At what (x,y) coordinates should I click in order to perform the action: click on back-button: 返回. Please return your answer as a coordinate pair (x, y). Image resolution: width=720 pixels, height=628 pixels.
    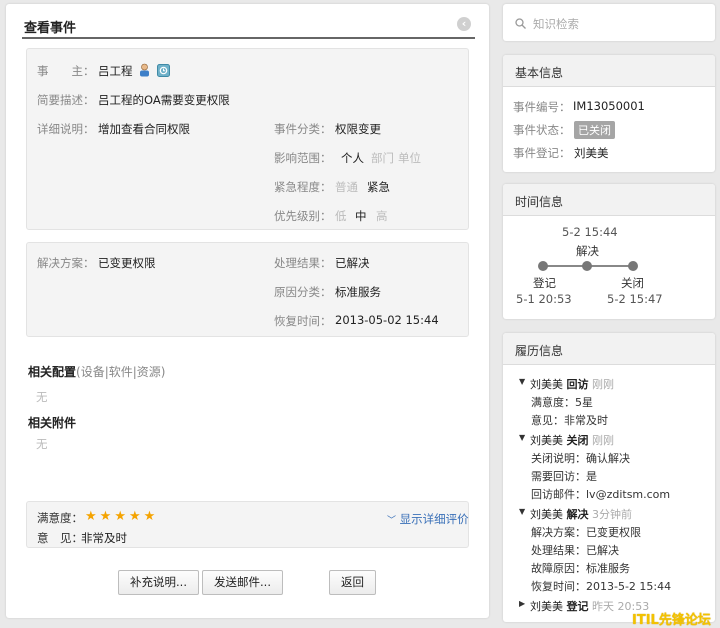
    Looking at the image, I should click on (352, 582).